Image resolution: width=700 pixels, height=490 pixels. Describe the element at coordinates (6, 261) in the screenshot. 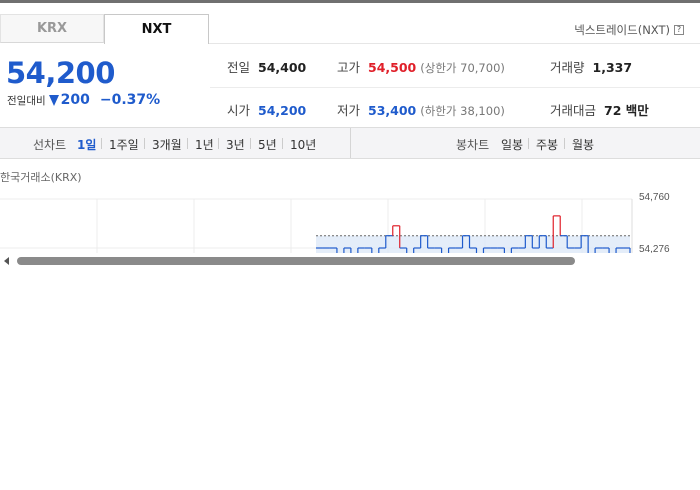

I see `scroll-left-arrow-icon` at that location.